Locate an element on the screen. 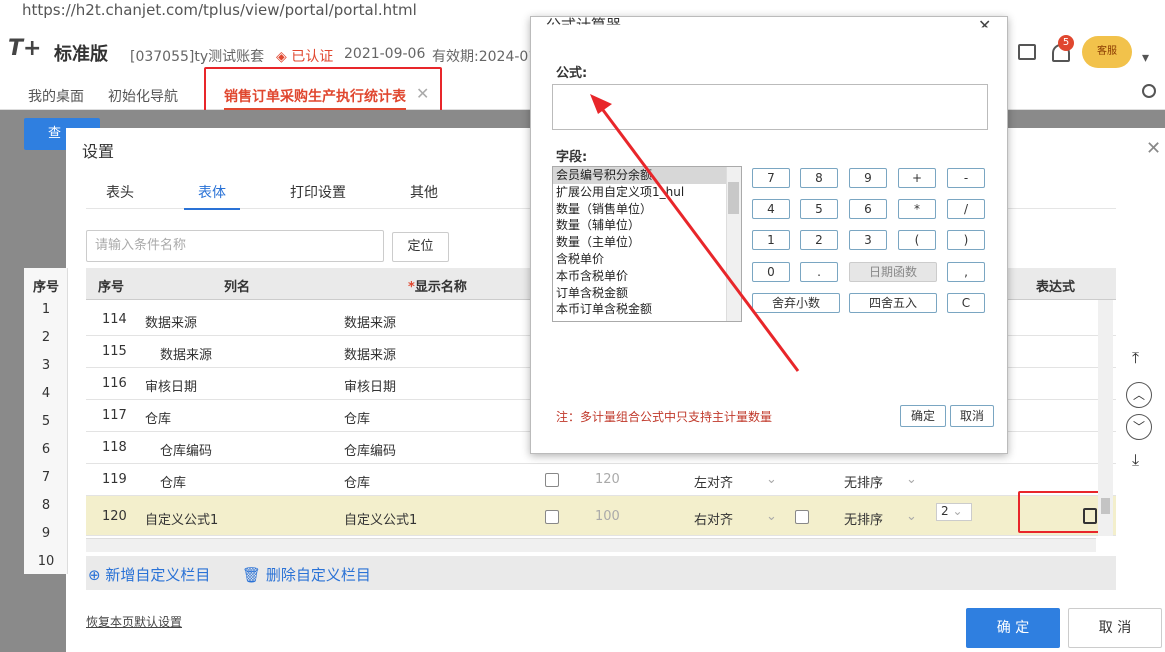 This screenshot has height=652, width=1165. arrow-head is located at coordinates (601, 104).